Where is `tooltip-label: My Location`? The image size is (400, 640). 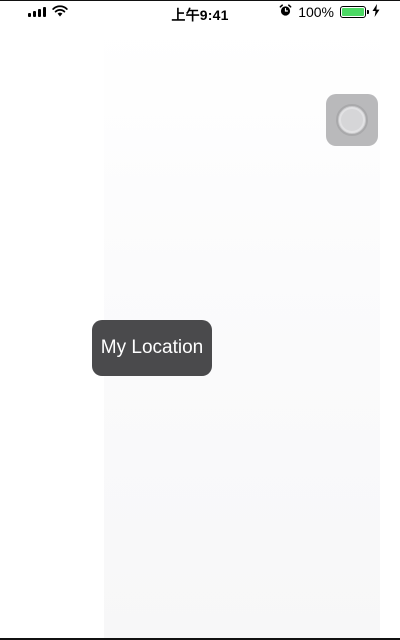
tooltip-label: My Location is located at coordinates (152, 347).